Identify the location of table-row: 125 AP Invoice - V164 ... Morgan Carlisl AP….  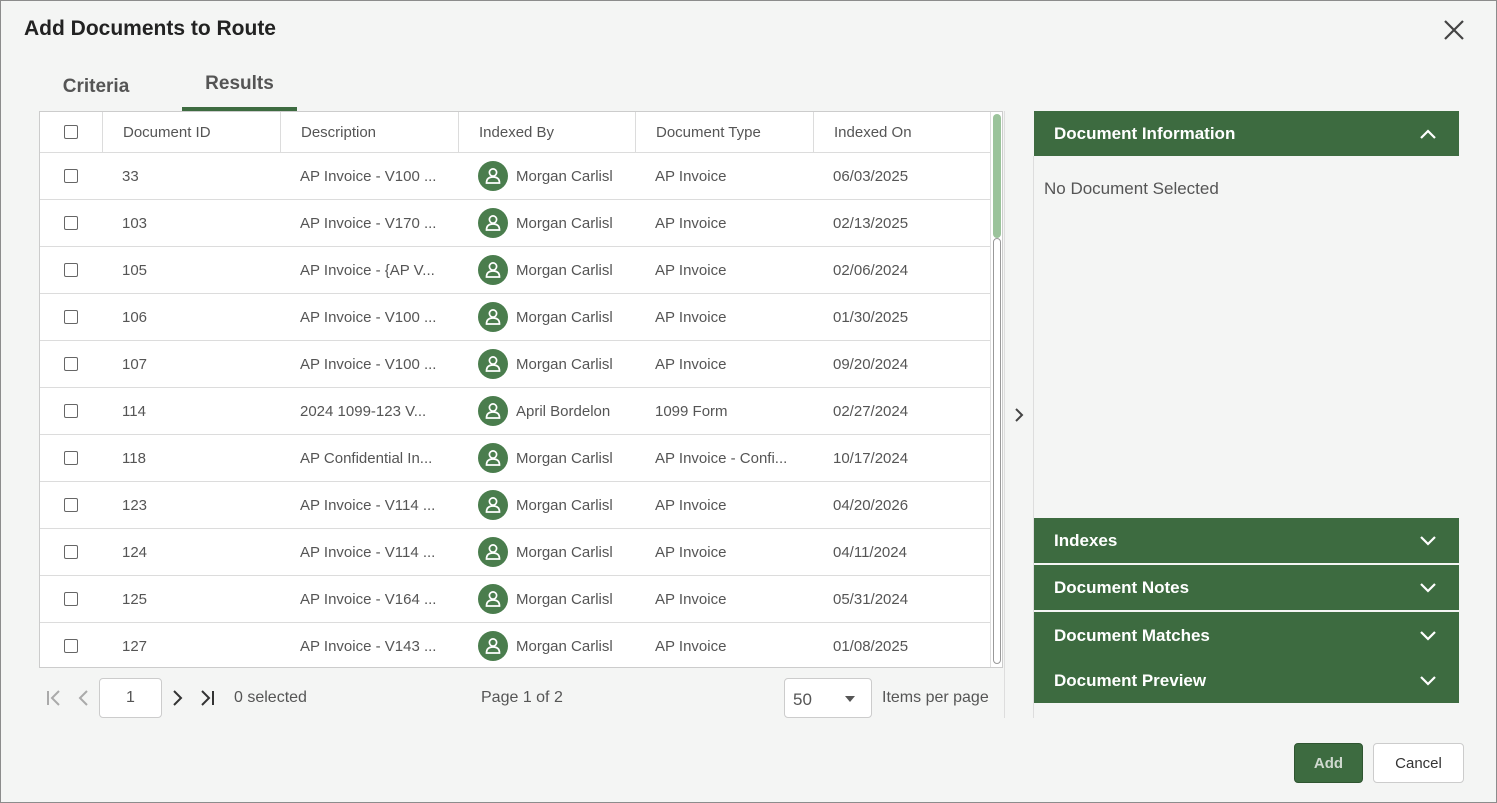
(516, 599).